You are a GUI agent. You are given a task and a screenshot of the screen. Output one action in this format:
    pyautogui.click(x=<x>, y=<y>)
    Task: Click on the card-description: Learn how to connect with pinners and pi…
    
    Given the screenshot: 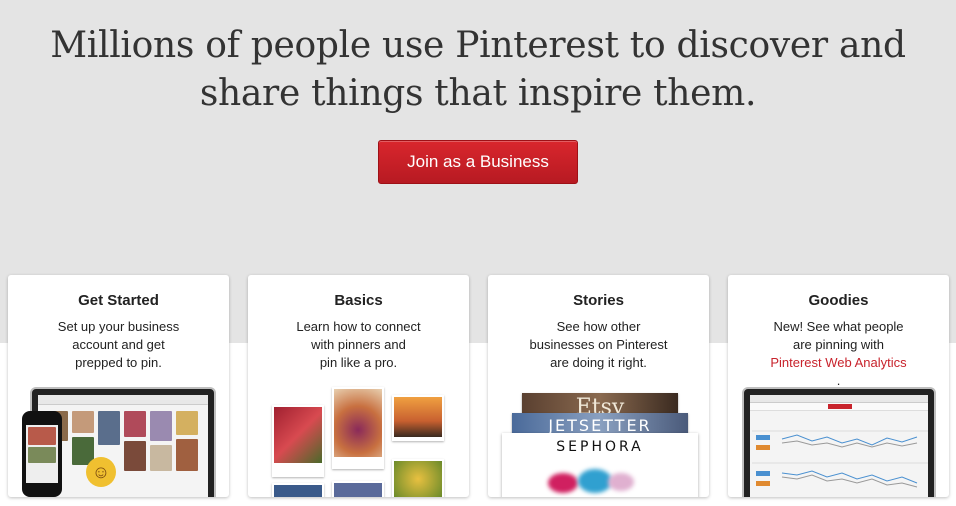 What is the action you would take?
    pyautogui.click(x=358, y=344)
    